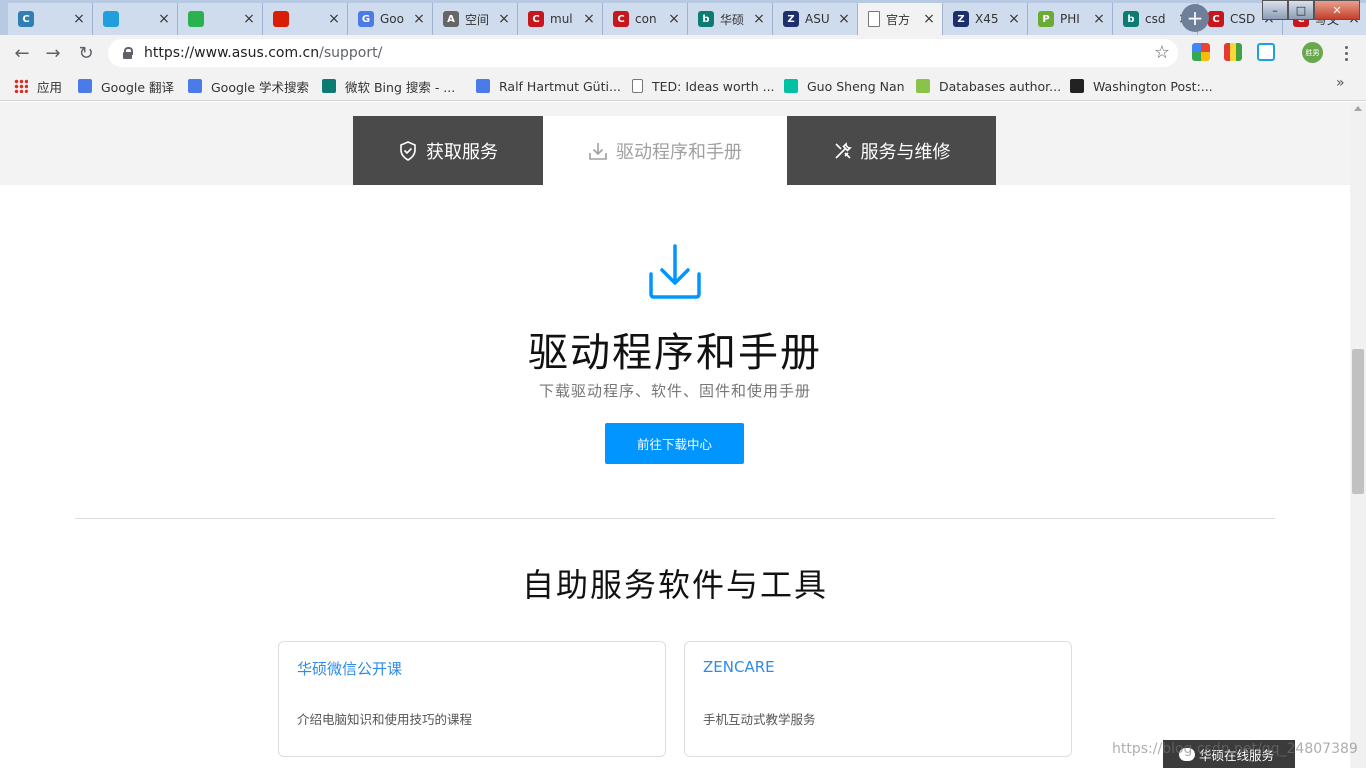  Describe the element at coordinates (1346, 53) in the screenshot. I see `menu-icon` at that location.